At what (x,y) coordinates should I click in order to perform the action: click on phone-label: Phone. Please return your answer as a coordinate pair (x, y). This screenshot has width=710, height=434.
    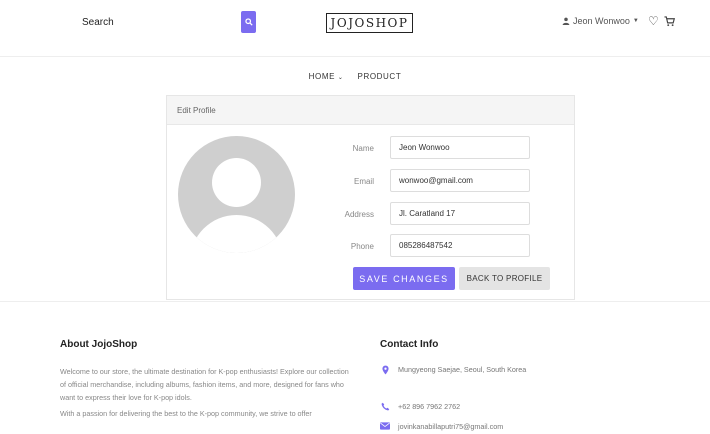
    Looking at the image, I should click on (362, 246).